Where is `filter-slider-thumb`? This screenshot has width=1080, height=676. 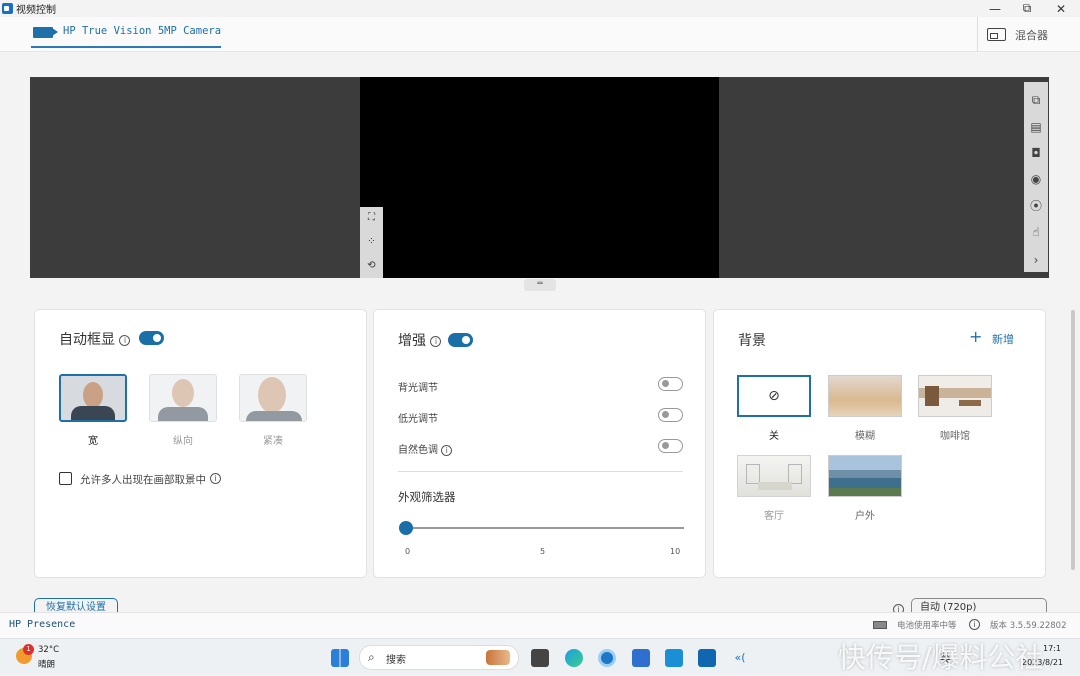 filter-slider-thumb is located at coordinates (406, 528).